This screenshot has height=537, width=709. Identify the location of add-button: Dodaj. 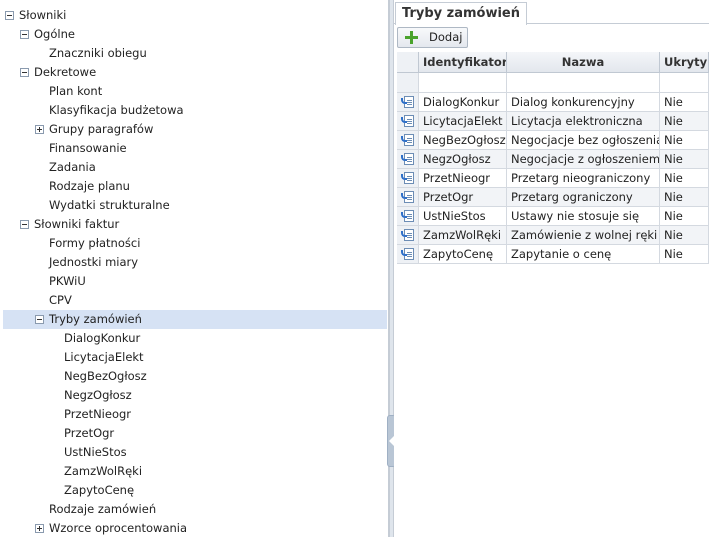
(432, 37).